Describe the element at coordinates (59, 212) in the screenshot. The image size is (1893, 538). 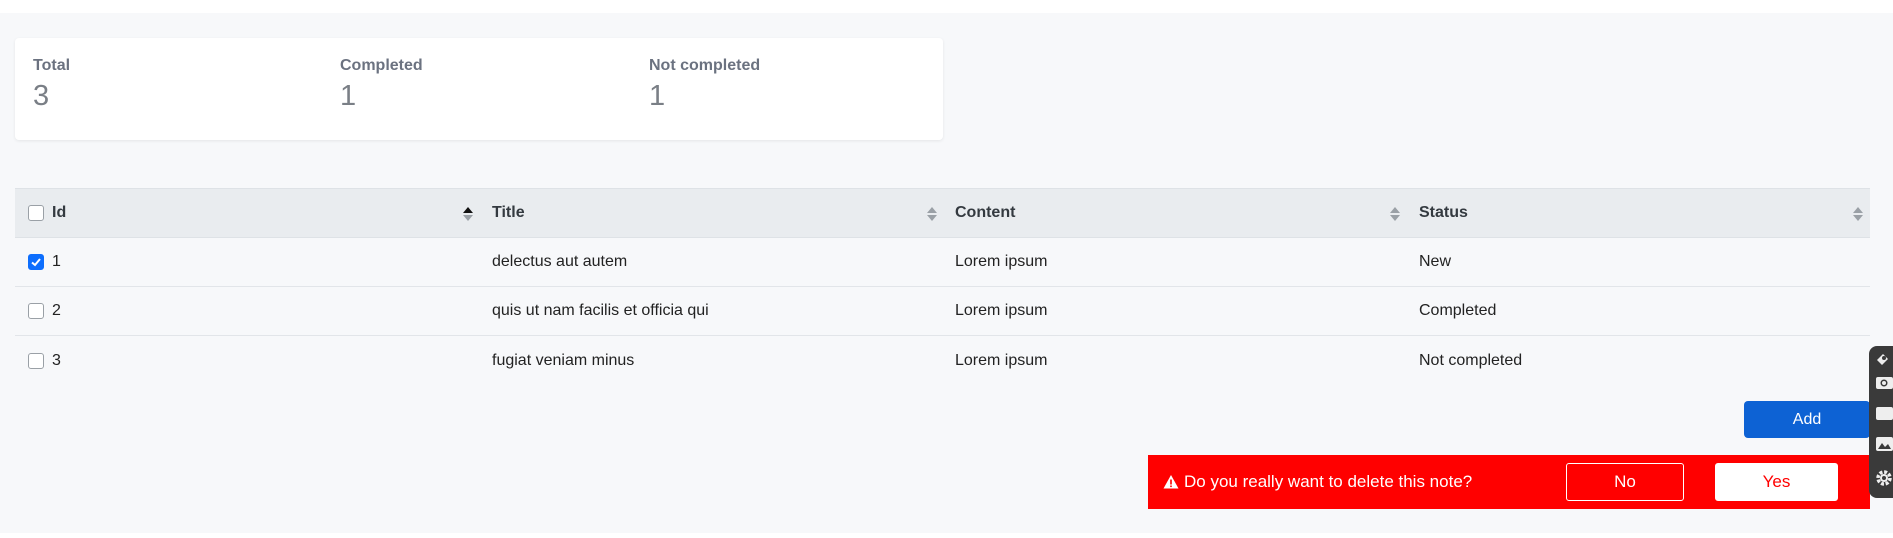
I see `header-id-label: Id` at that location.